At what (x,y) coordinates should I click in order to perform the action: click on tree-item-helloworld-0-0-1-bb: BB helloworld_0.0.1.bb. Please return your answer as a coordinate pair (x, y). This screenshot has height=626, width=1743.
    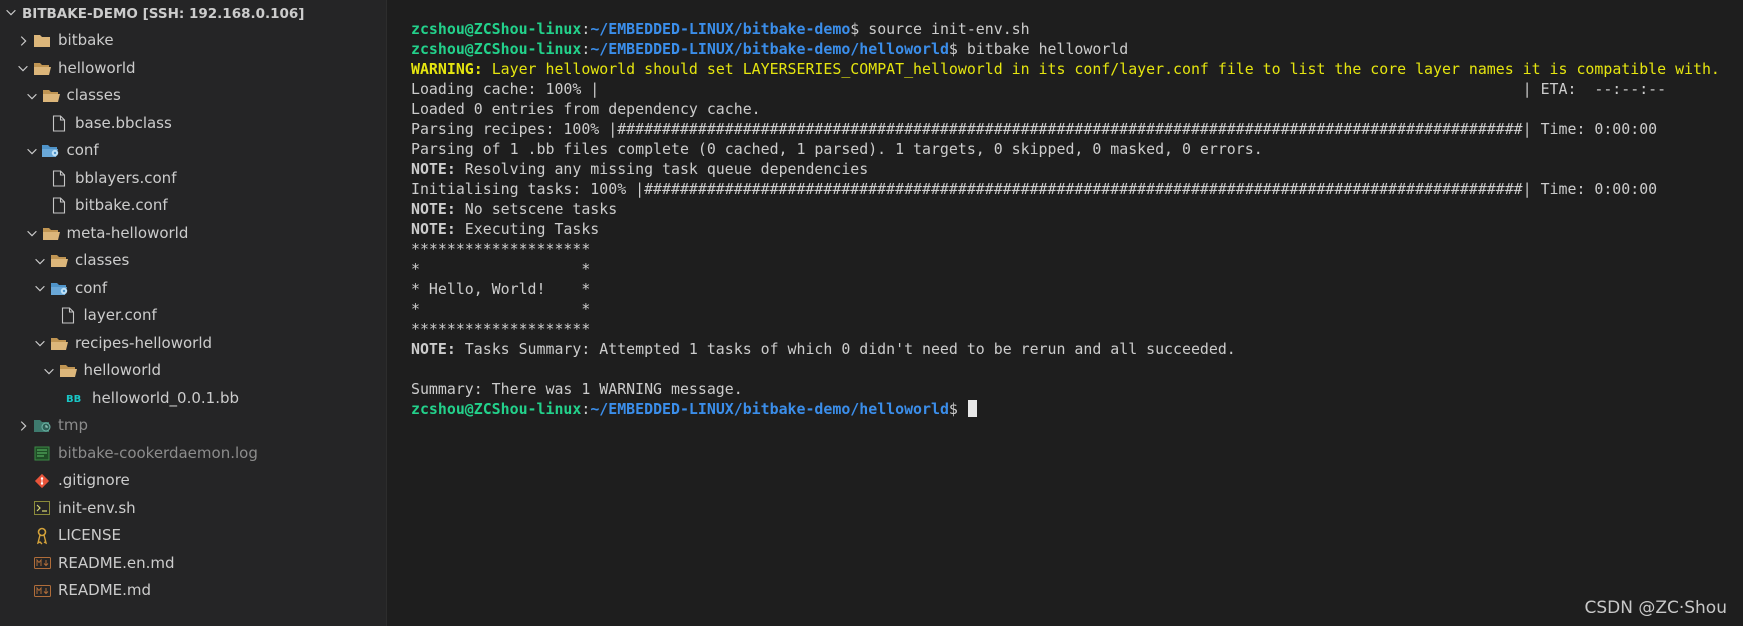
    Looking at the image, I should click on (193, 399).